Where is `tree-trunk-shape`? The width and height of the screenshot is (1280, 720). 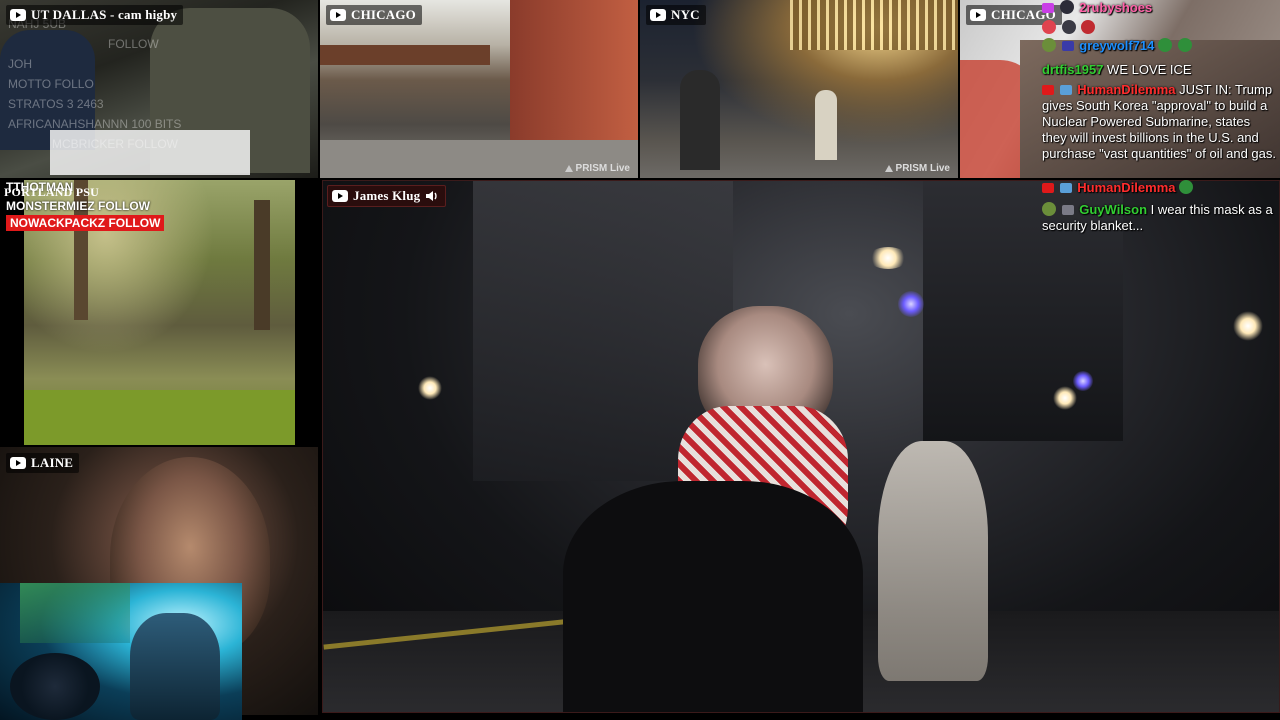 tree-trunk-shape is located at coordinates (262, 265).